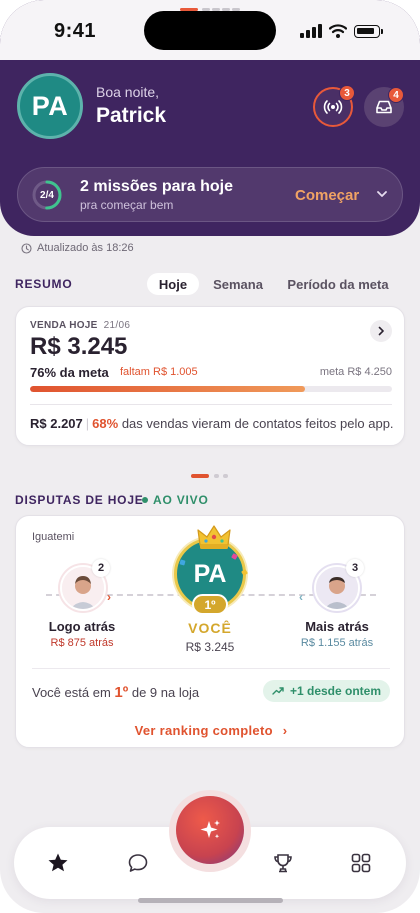 The width and height of the screenshot is (420, 913). Describe the element at coordinates (117, 325) in the screenshot. I see `sales-date: 21/06` at that location.